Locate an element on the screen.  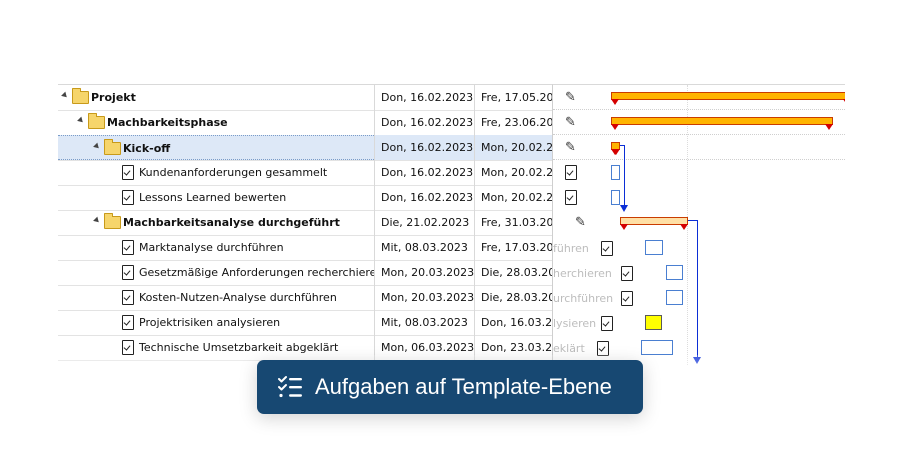
gantt-task-label: herchieren is located at coordinates (582, 273).